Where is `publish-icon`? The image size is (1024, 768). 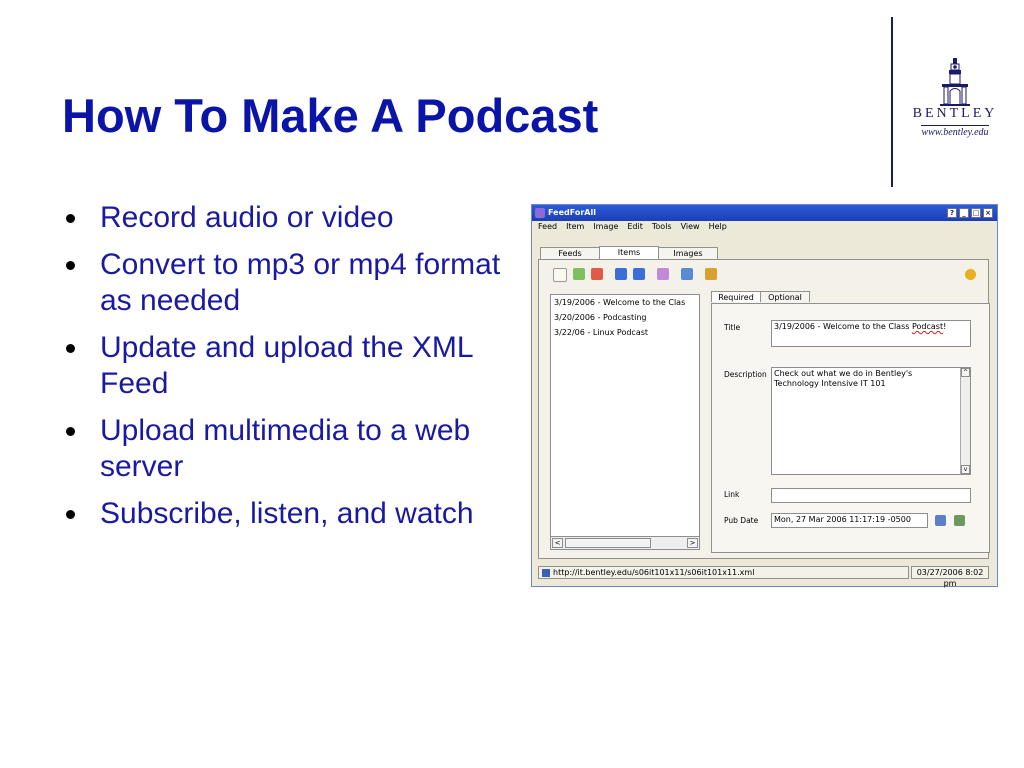
publish-icon is located at coordinates (711, 274).